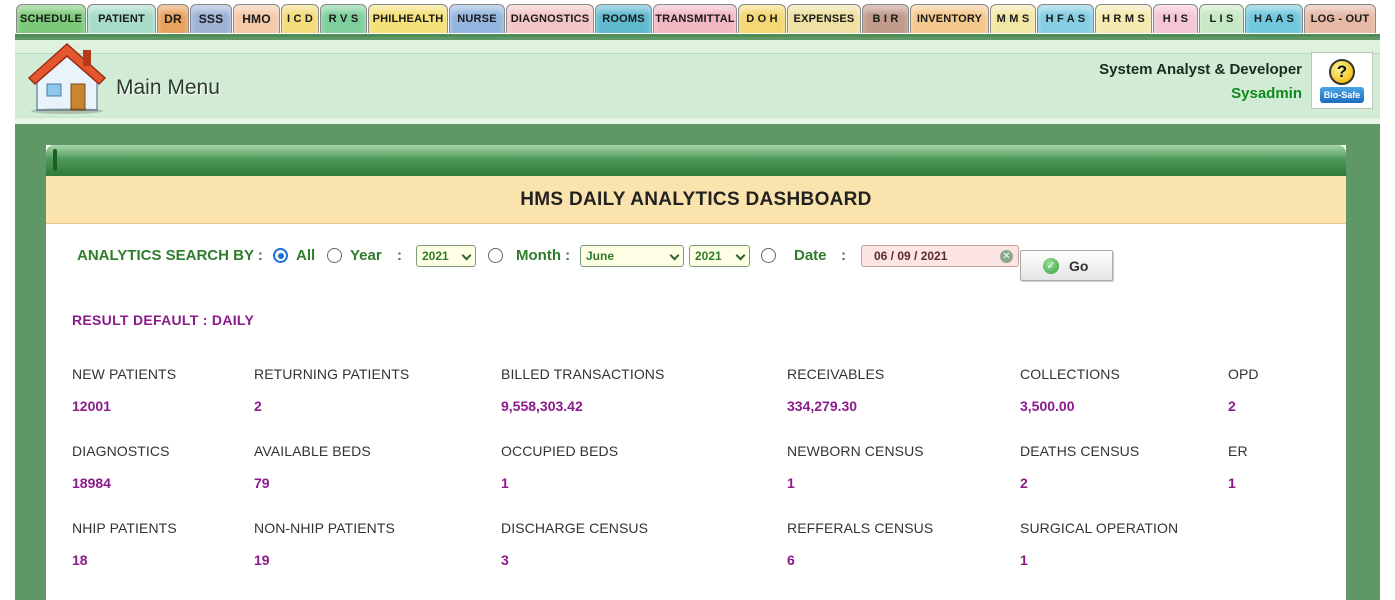 The image size is (1395, 600). I want to click on metric-value: 9,558,303.42, so click(542, 406).